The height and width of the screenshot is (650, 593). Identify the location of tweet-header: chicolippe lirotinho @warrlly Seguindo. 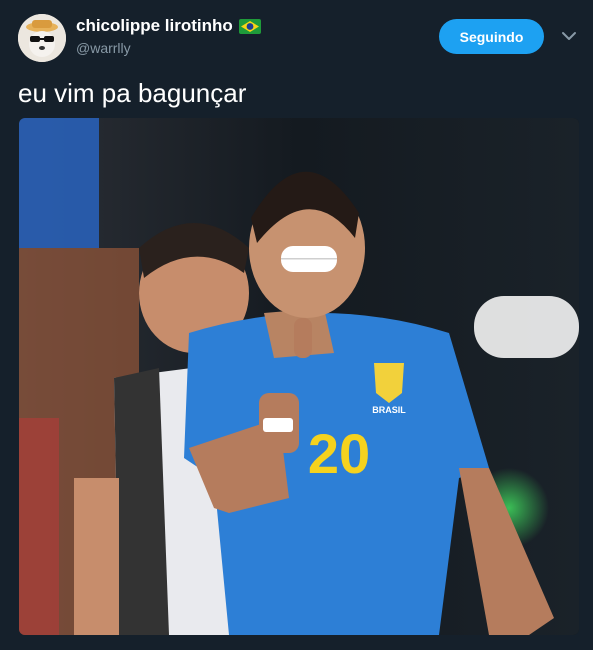
(296, 38).